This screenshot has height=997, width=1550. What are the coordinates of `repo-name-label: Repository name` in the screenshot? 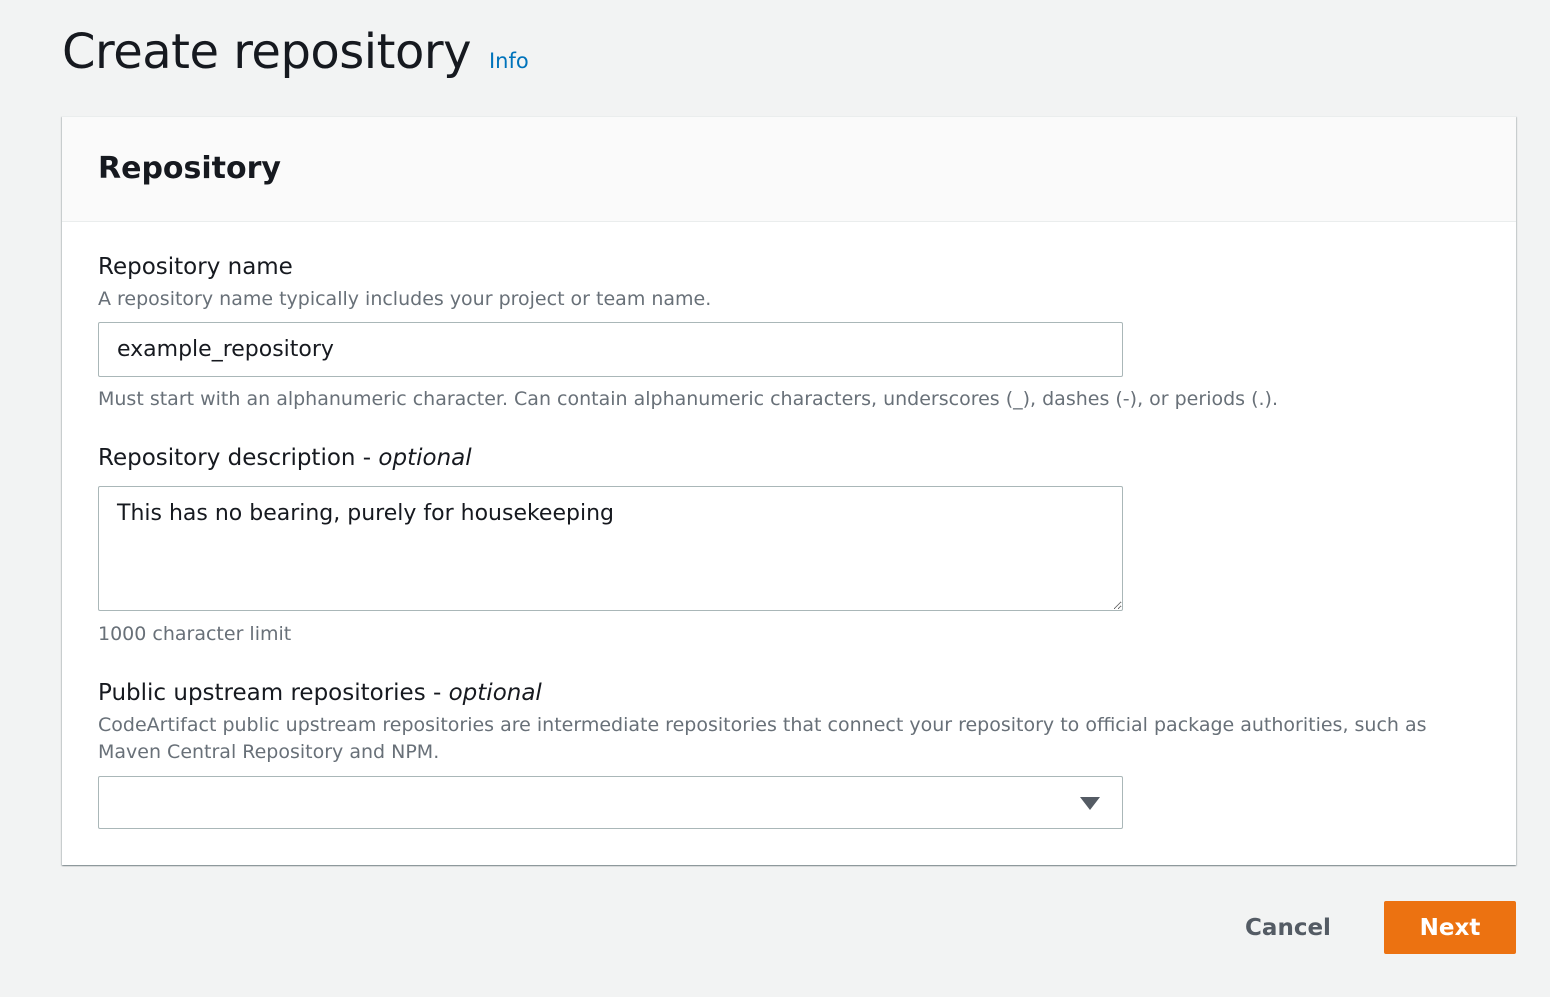 It's located at (195, 267).